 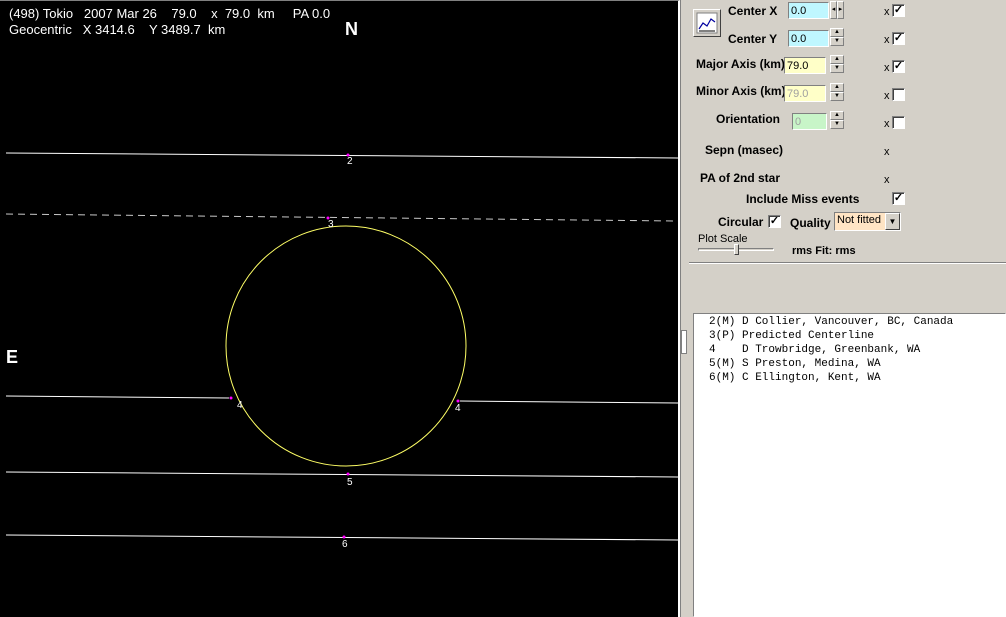 What do you see at coordinates (887, 68) in the screenshot?
I see `major-axis-x: x` at bounding box center [887, 68].